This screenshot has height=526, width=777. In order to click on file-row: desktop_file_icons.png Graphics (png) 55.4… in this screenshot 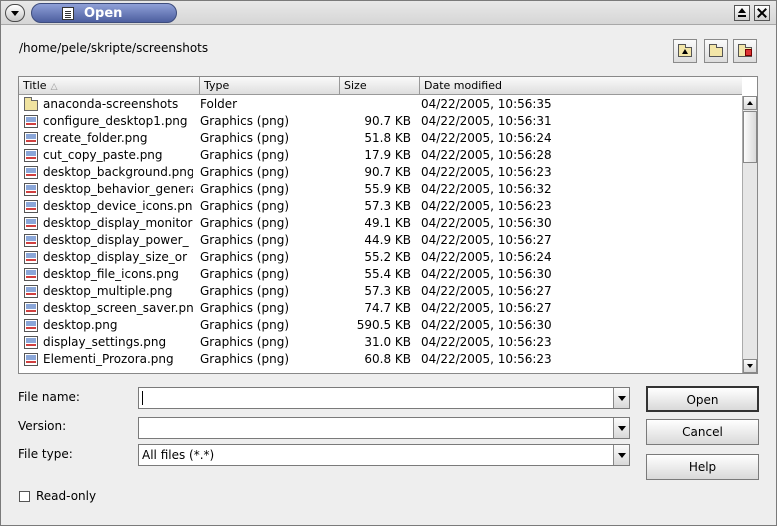, I will do `click(380, 274)`.